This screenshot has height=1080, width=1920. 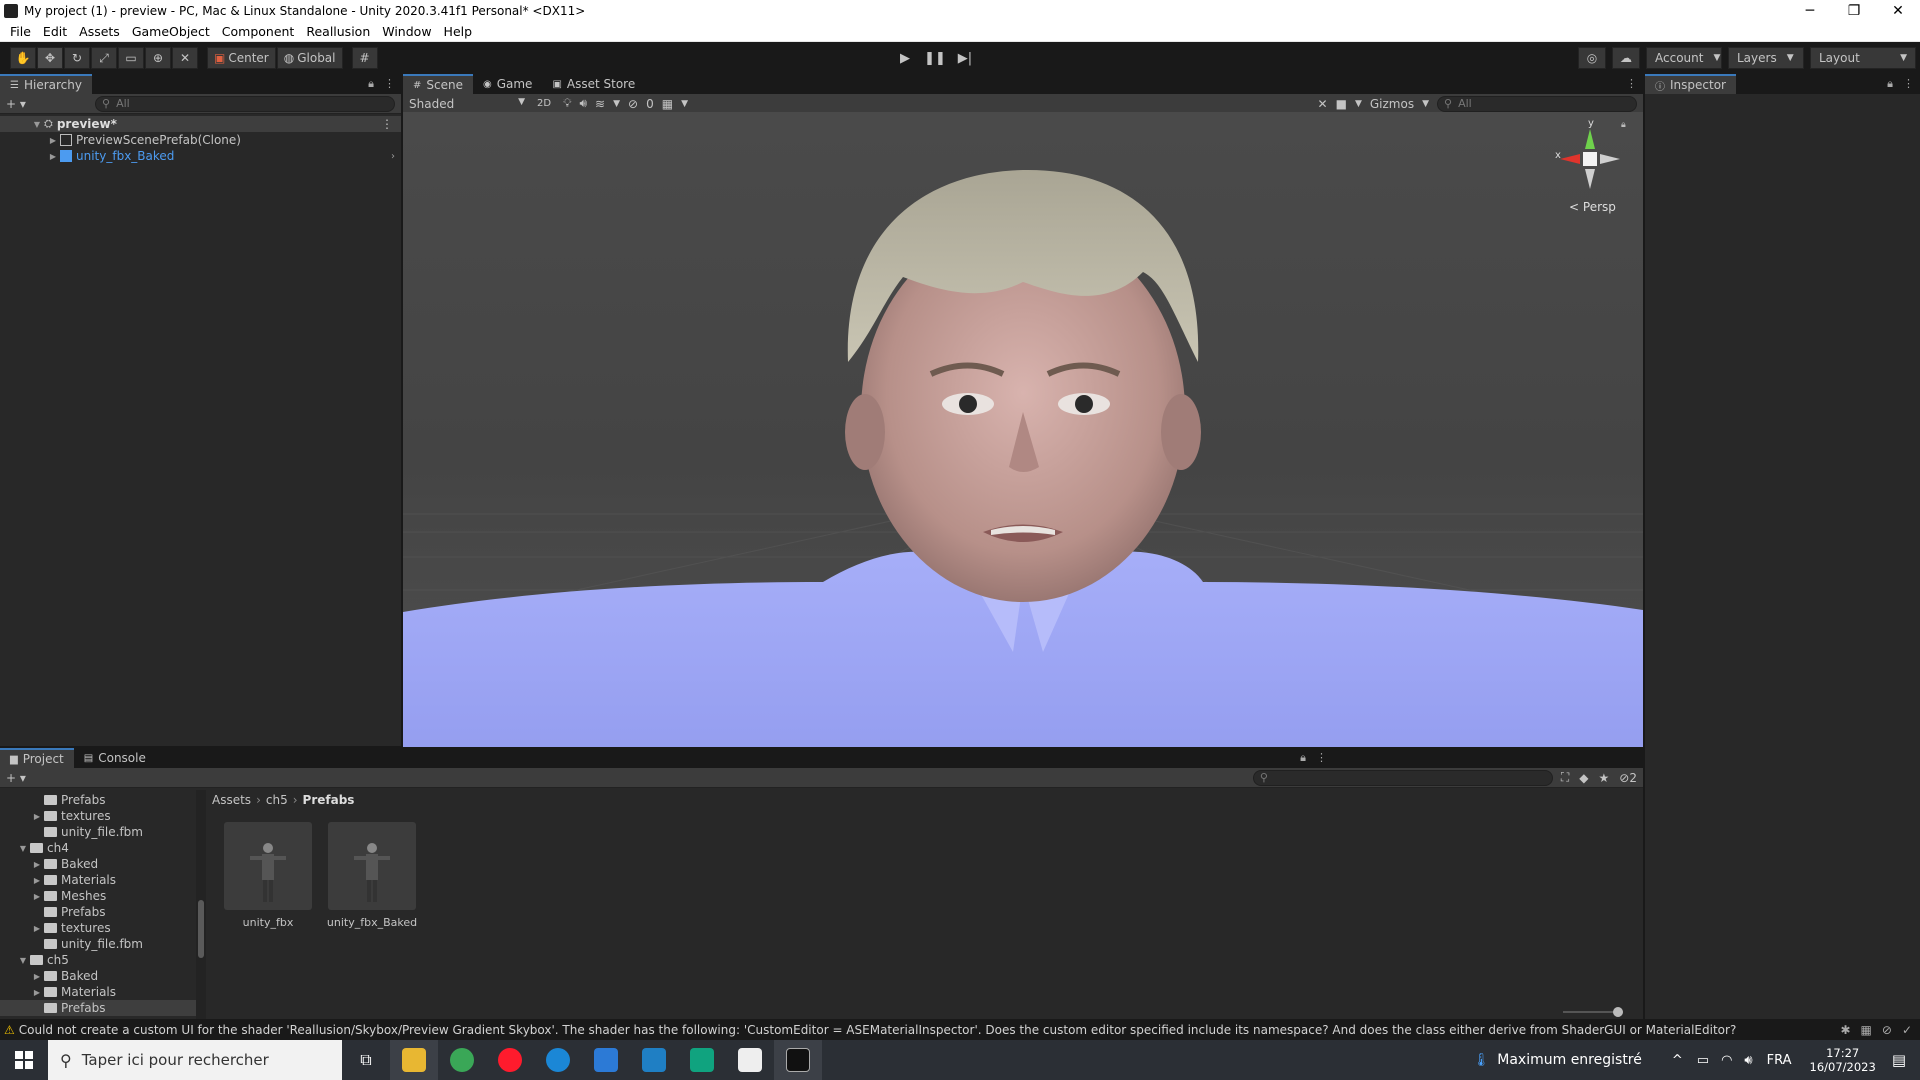 What do you see at coordinates (1624, 778) in the screenshot?
I see `hidden-packages-icon: ⊘` at bounding box center [1624, 778].